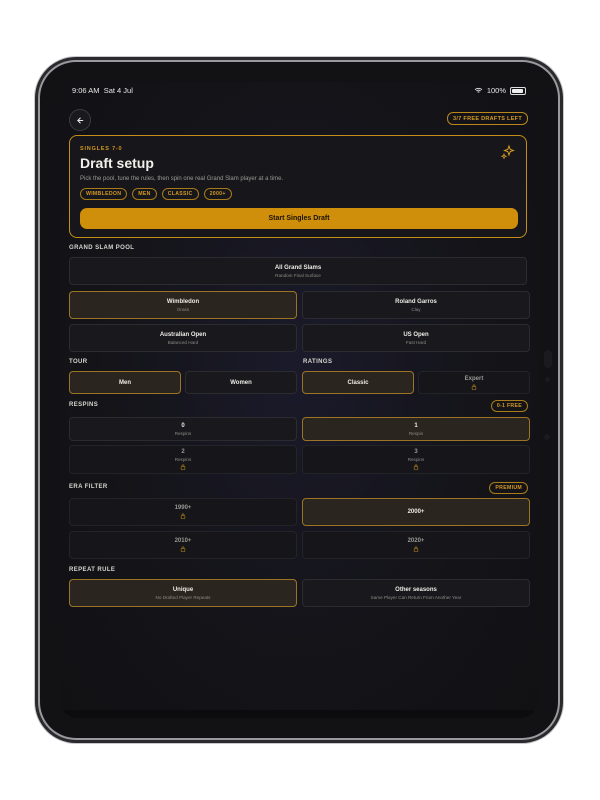 This screenshot has width=600, height=800. I want to click on card-subtitle: Grass, so click(183, 309).